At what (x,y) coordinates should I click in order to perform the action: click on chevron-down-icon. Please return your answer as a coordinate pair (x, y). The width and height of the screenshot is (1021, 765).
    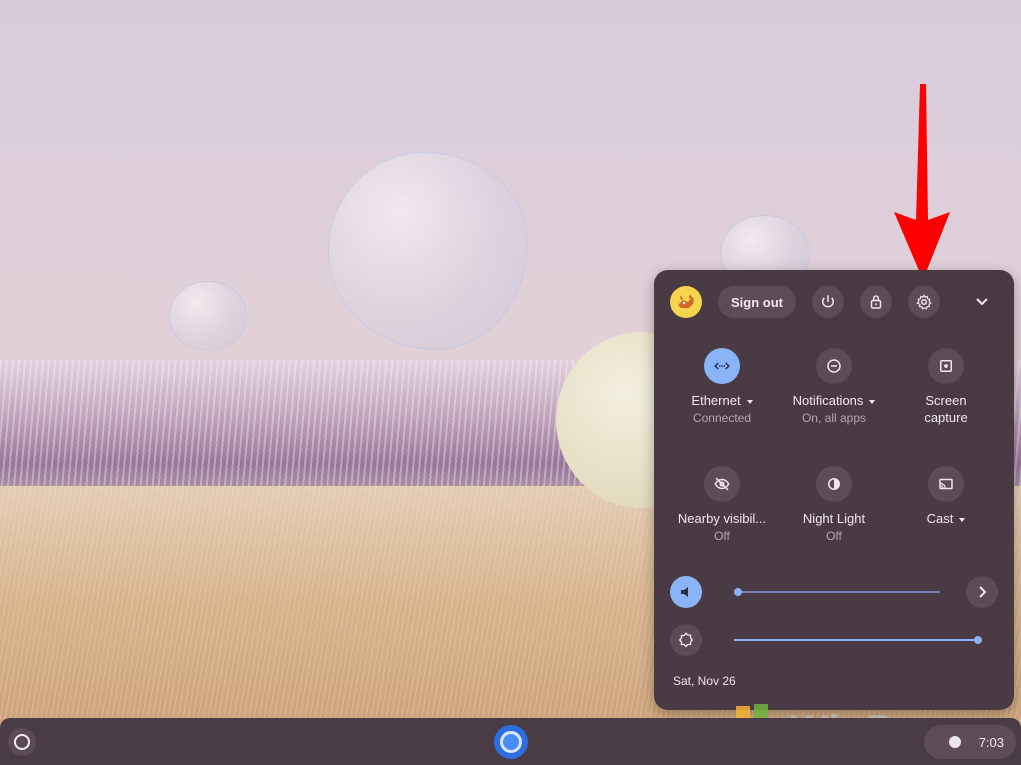
    Looking at the image, I should click on (982, 302).